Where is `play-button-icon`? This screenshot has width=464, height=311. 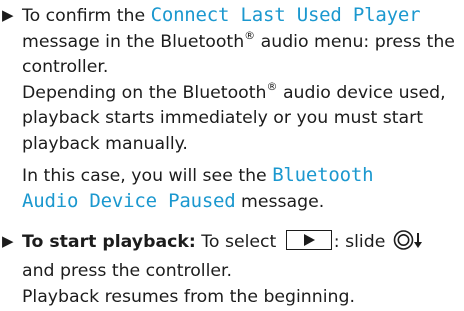 play-button-icon is located at coordinates (308, 239).